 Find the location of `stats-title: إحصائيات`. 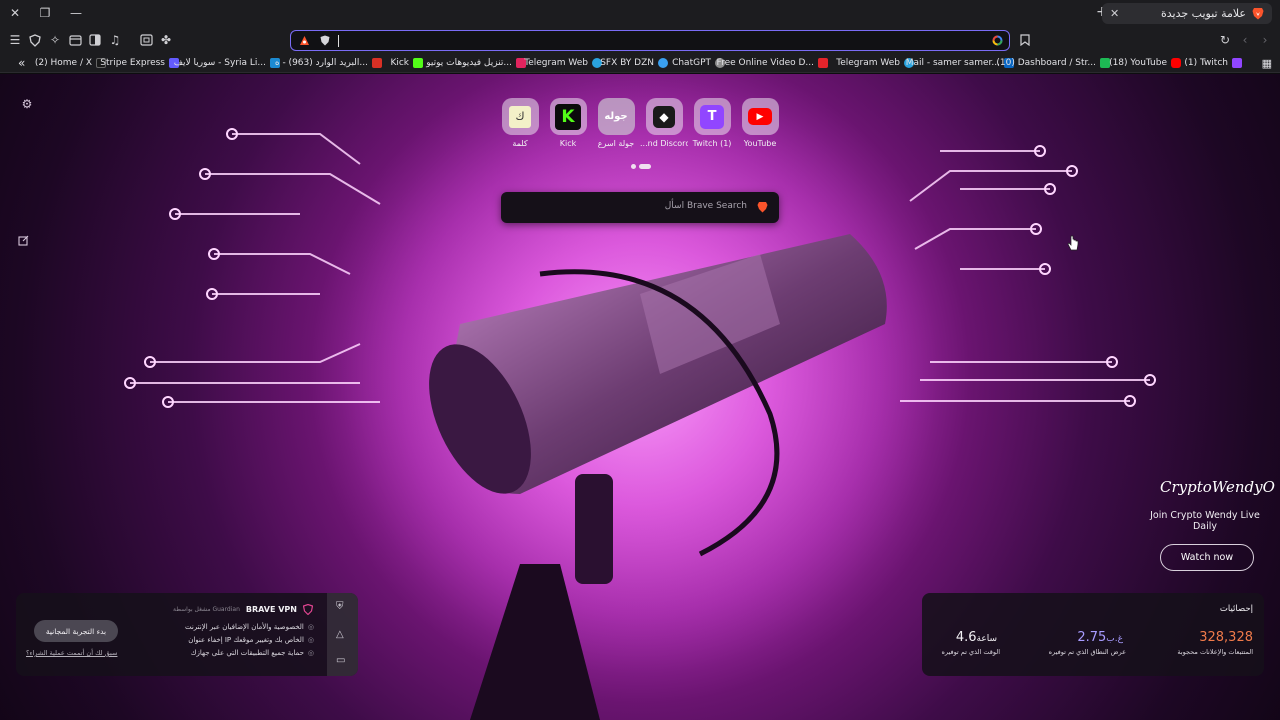

stats-title: إحصائيات is located at coordinates (1236, 609).